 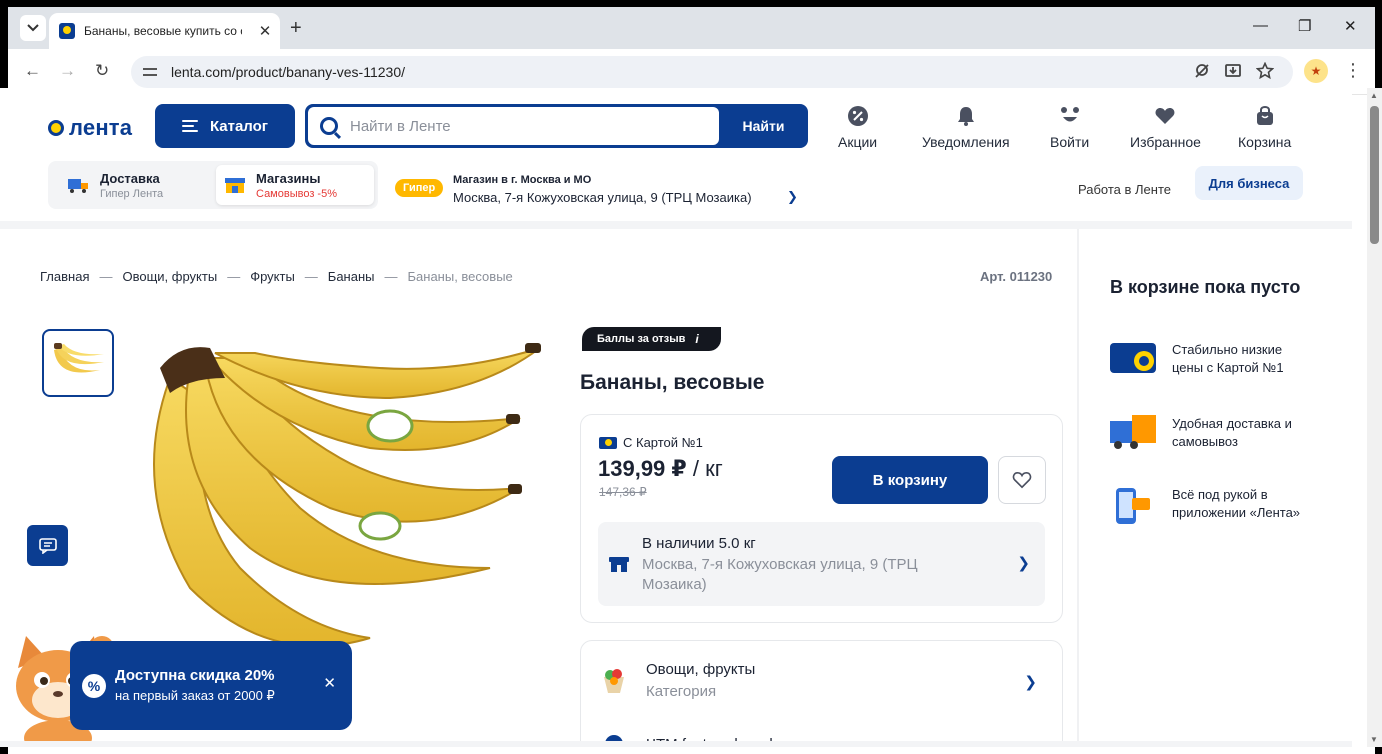 What do you see at coordinates (135, 185) in the screenshot?
I see `delivery-mode-option: Доставка Гипер Лента` at bounding box center [135, 185].